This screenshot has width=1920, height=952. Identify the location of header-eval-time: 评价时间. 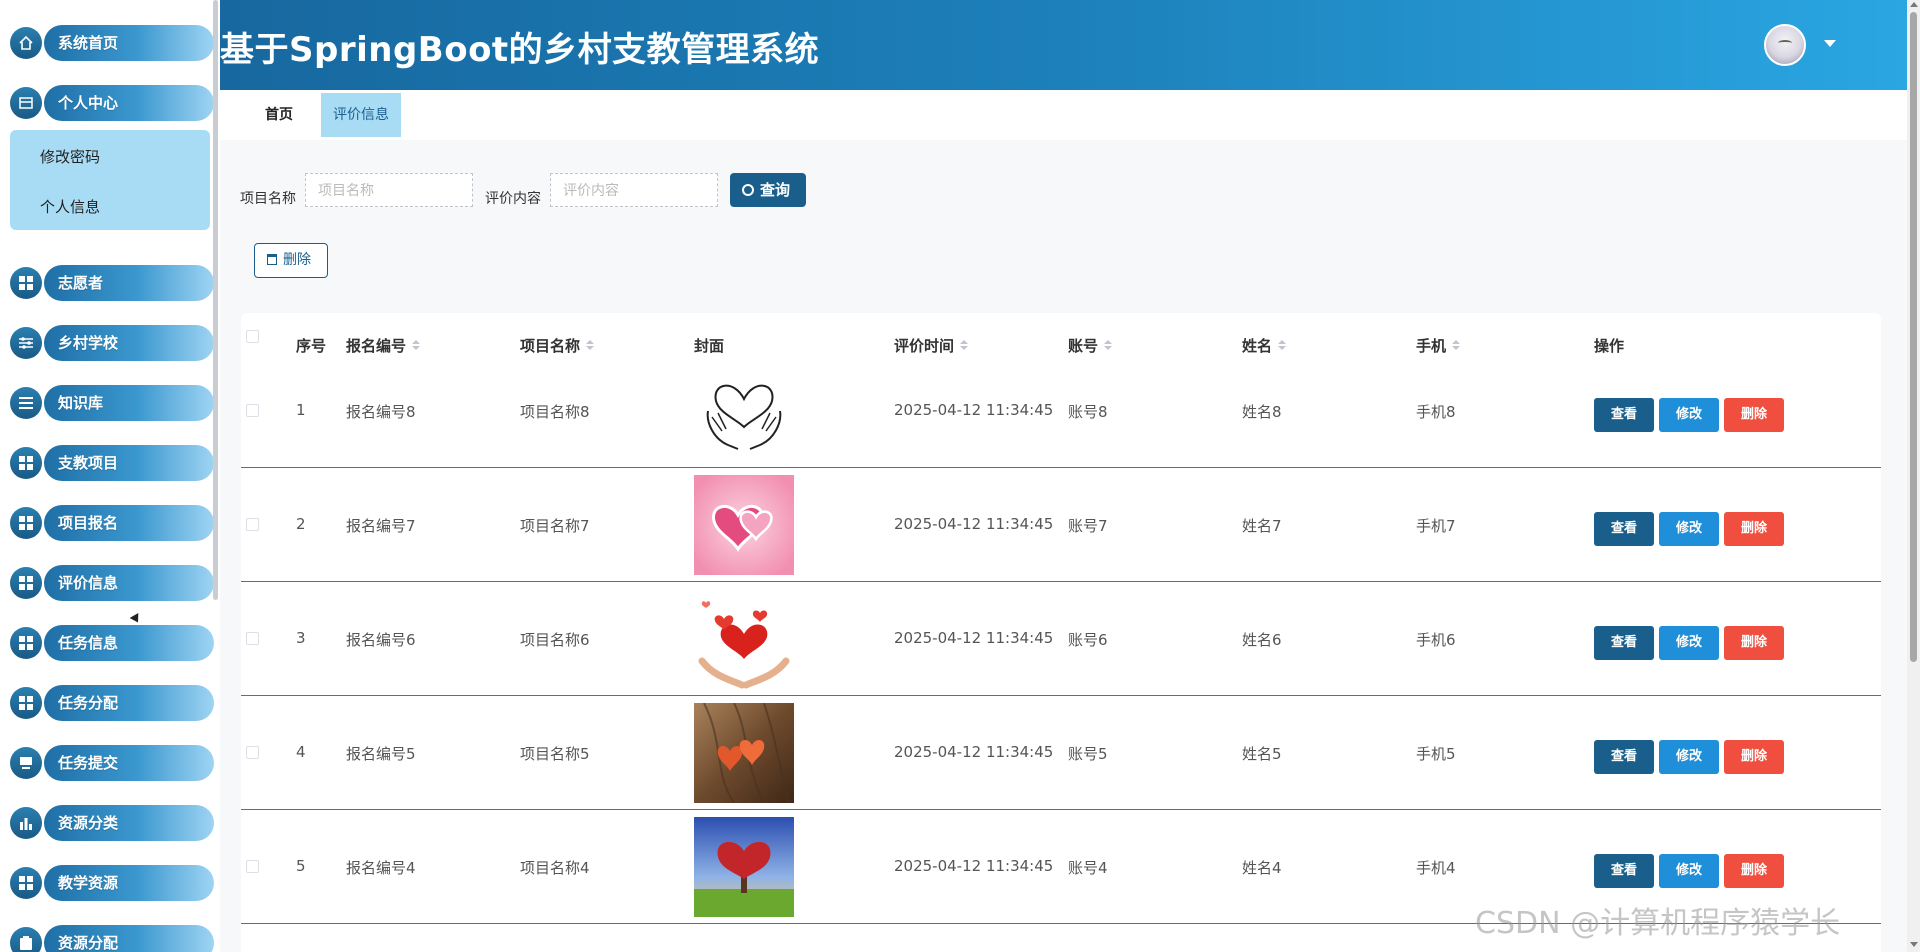
(931, 345).